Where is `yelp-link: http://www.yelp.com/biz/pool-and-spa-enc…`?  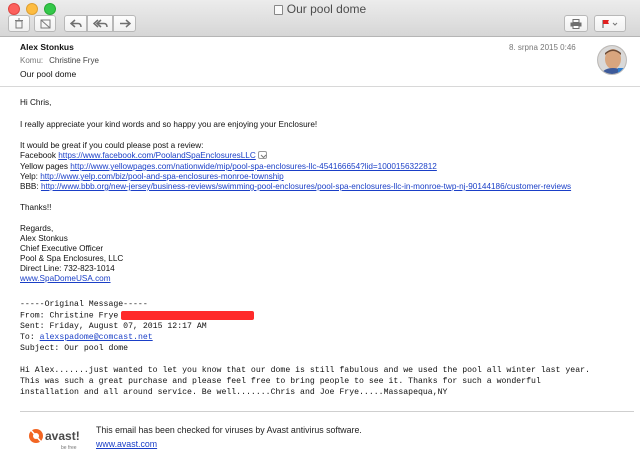 yelp-link: http://www.yelp.com/biz/pool-and-spa-enc… is located at coordinates (161, 176).